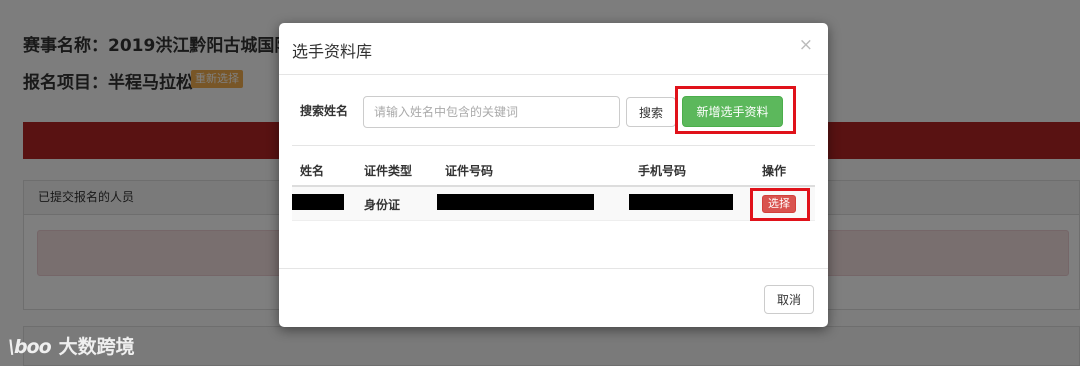 The height and width of the screenshot is (366, 1080). Describe the element at coordinates (388, 171) in the screenshot. I see `header-id-type: 证件类型` at that location.